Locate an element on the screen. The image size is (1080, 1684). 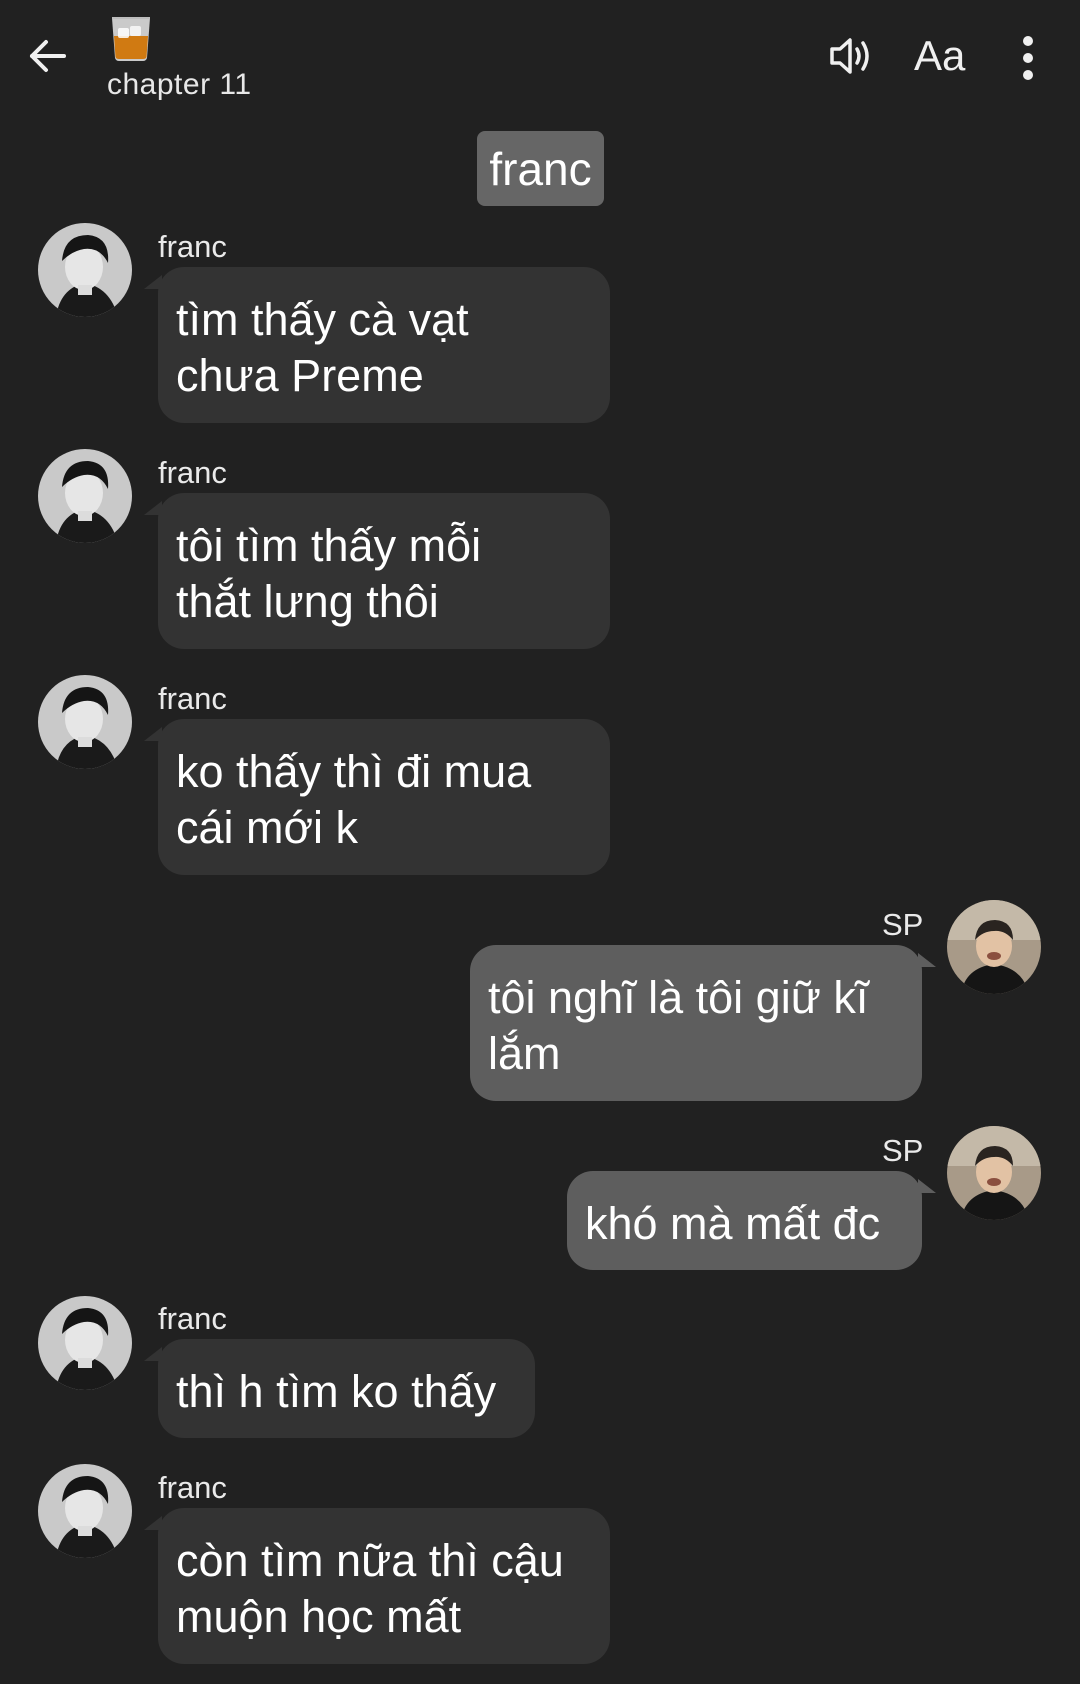
whiskey-glass-icon is located at coordinates (131, 39).